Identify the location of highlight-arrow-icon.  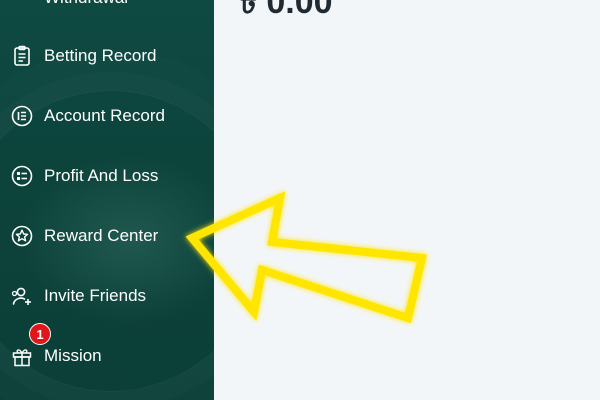
(306, 257).